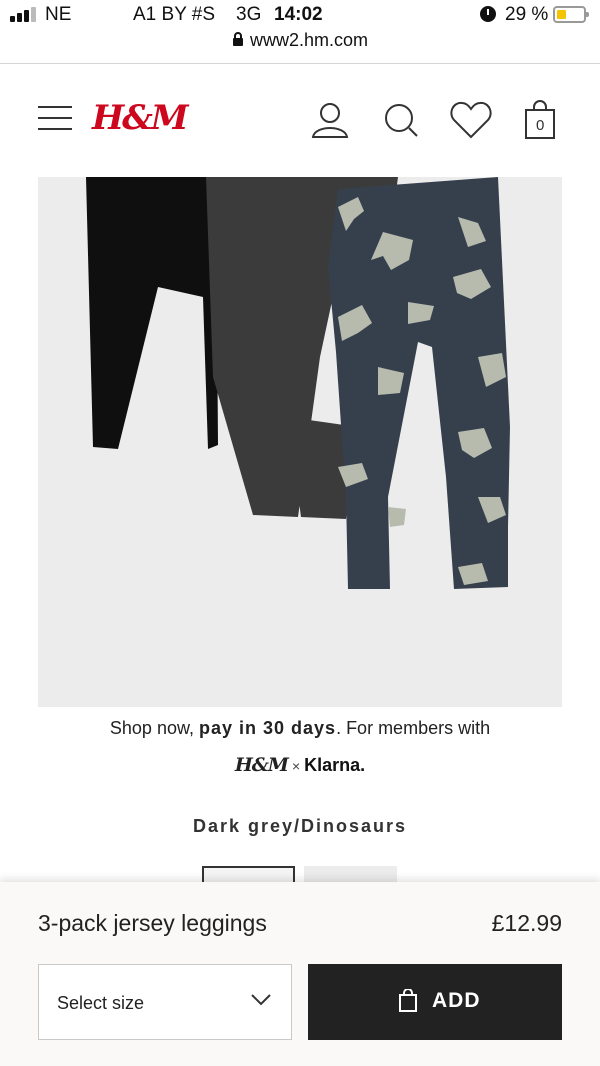 This screenshot has height=1066, width=600. Describe the element at coordinates (140, 118) in the screenshot. I see `hm-logo: H&M` at that location.